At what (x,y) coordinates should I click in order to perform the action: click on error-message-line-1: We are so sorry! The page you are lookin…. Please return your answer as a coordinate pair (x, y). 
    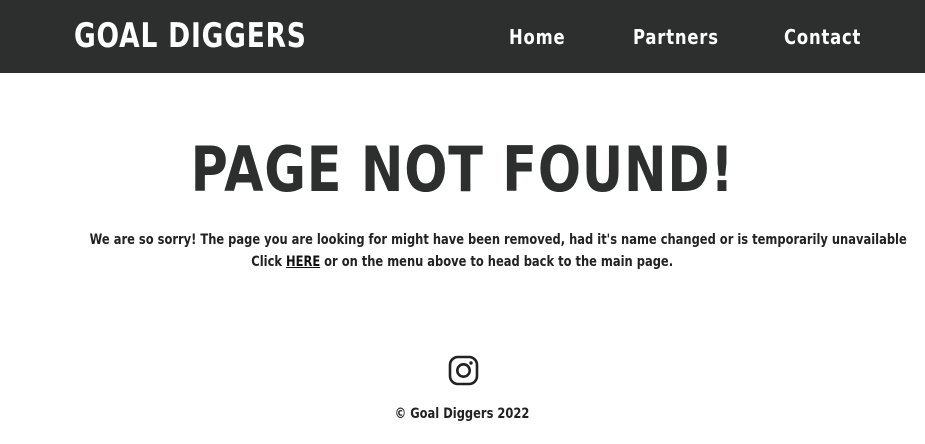
    Looking at the image, I should click on (462, 240).